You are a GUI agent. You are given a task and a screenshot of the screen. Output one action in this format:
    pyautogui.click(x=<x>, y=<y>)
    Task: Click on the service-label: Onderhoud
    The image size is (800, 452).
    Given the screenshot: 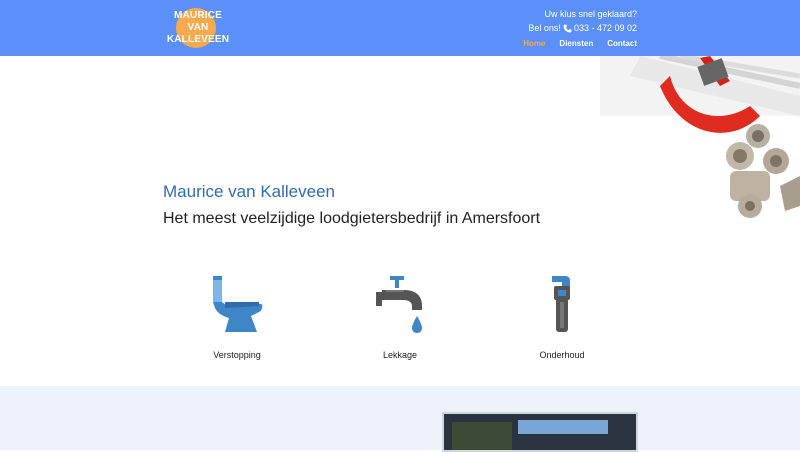 What is the action you would take?
    pyautogui.click(x=562, y=355)
    